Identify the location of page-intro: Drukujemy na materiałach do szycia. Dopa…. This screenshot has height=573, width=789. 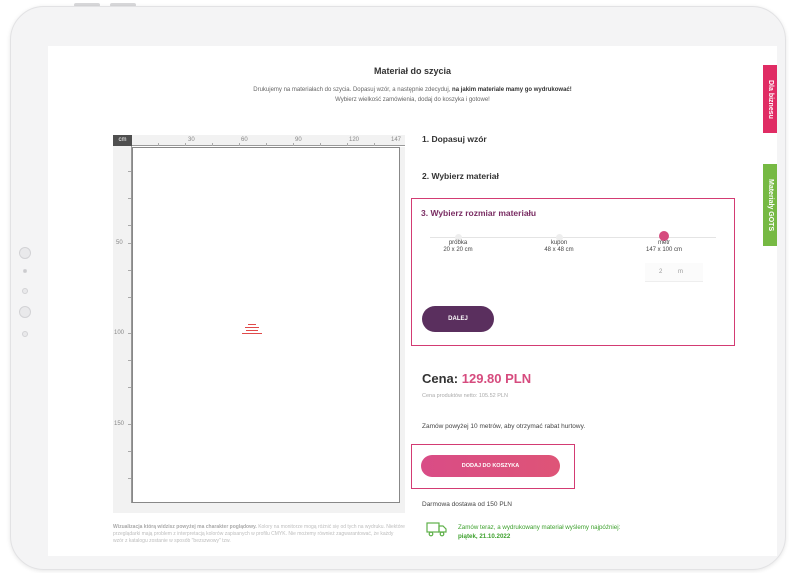
(412, 95).